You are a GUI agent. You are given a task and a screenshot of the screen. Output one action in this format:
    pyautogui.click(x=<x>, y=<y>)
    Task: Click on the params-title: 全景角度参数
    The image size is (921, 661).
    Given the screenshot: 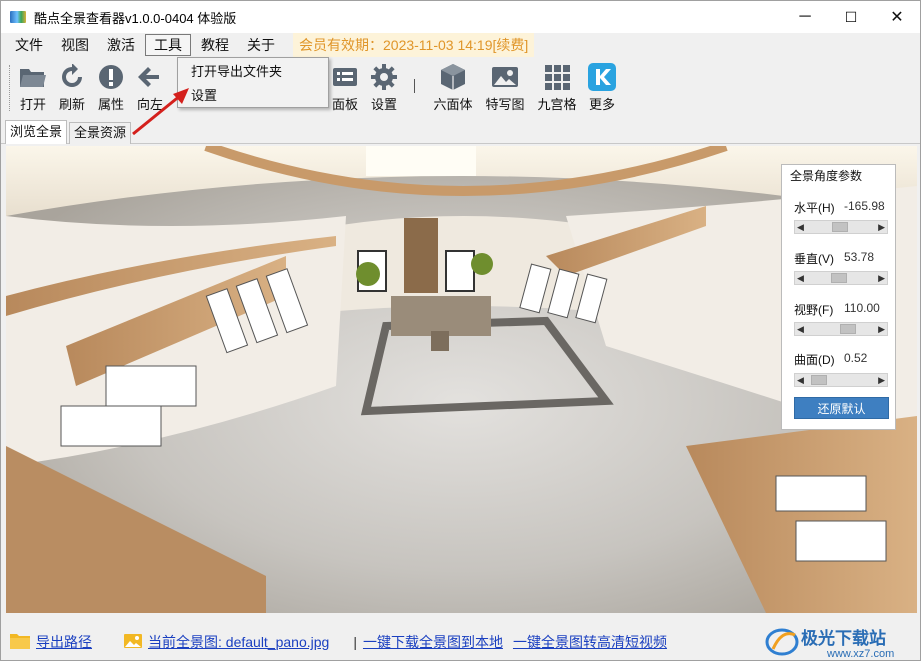 What is the action you would take?
    pyautogui.click(x=826, y=176)
    